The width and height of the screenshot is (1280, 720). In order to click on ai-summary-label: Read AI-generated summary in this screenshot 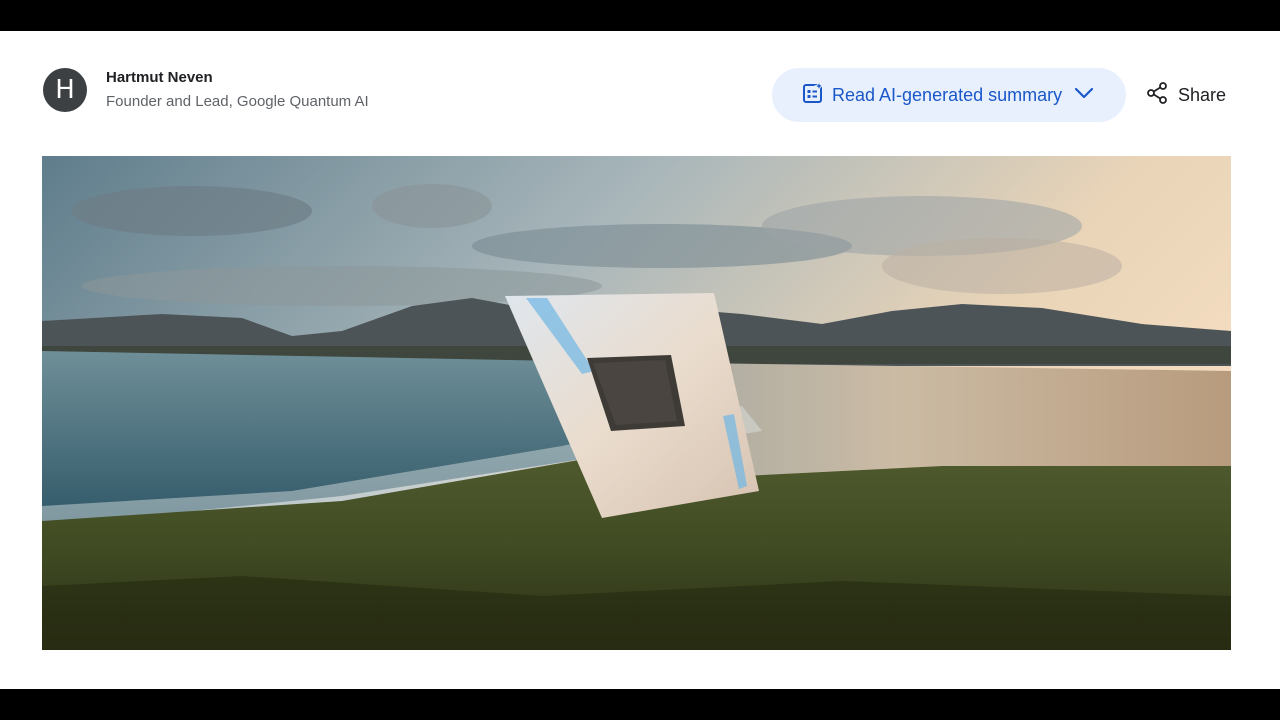, I will do `click(947, 94)`.